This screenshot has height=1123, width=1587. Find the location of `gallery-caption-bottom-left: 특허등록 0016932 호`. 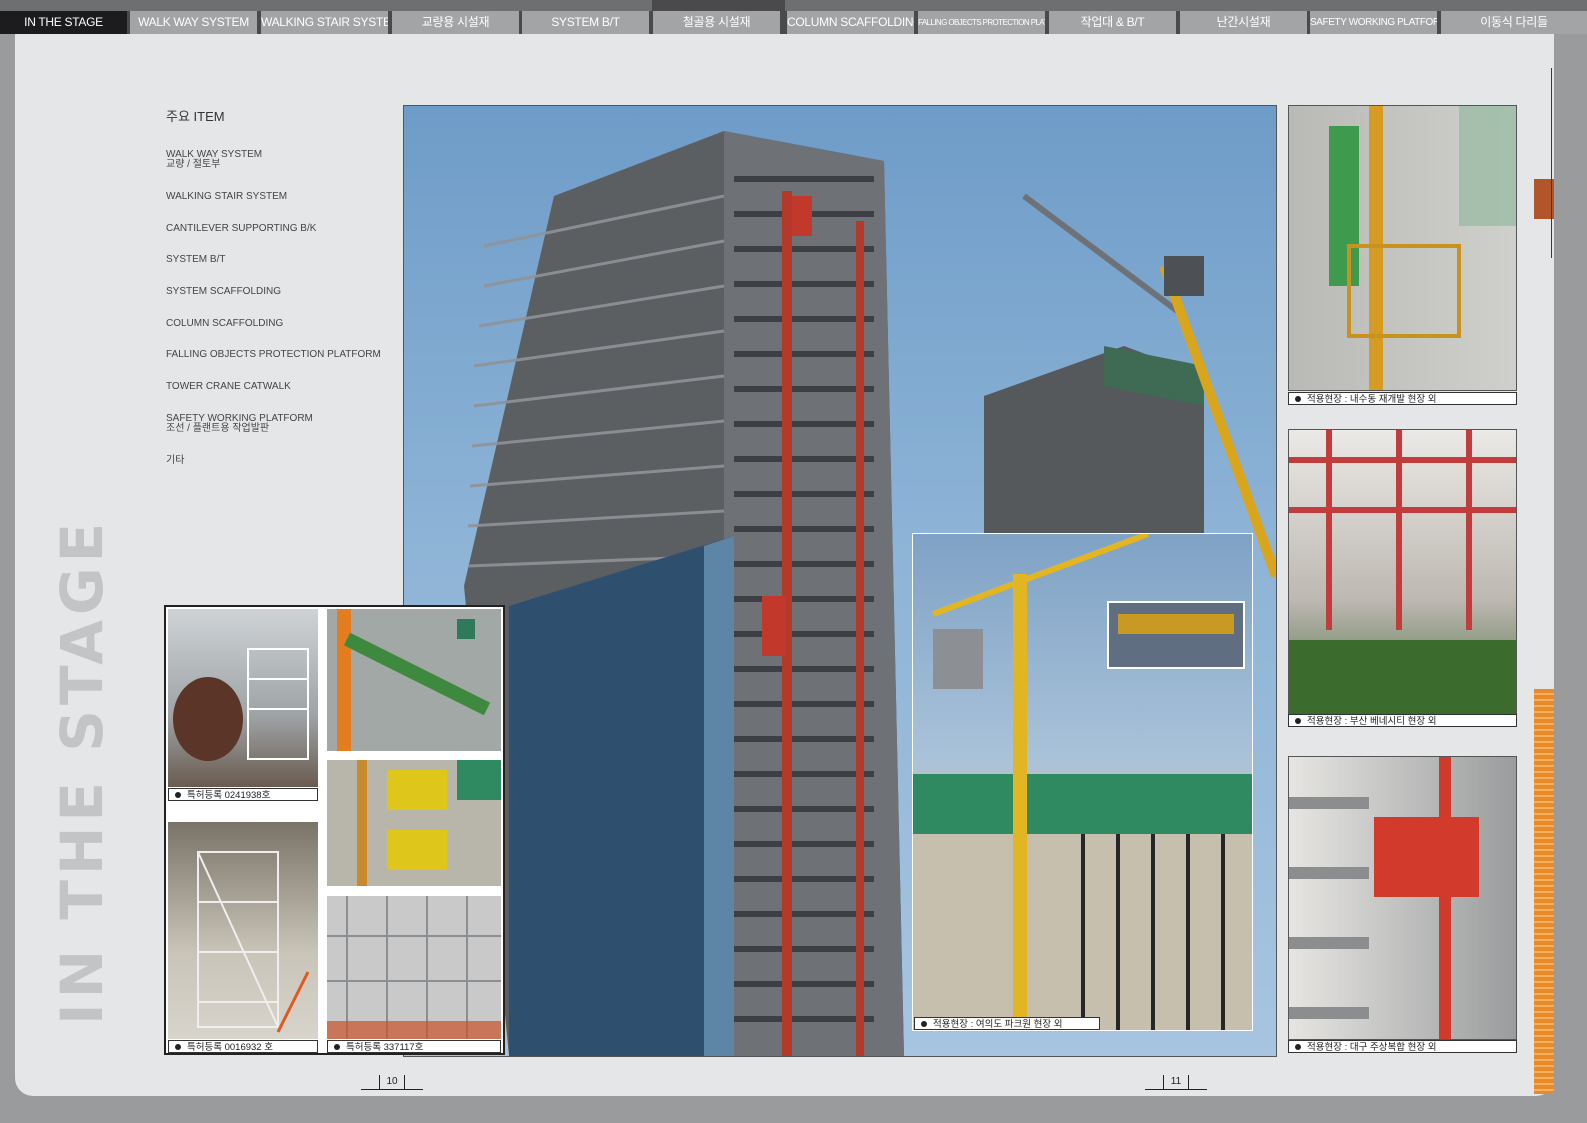

gallery-caption-bottom-left: 특허등록 0016932 호 is located at coordinates (243, 1046).